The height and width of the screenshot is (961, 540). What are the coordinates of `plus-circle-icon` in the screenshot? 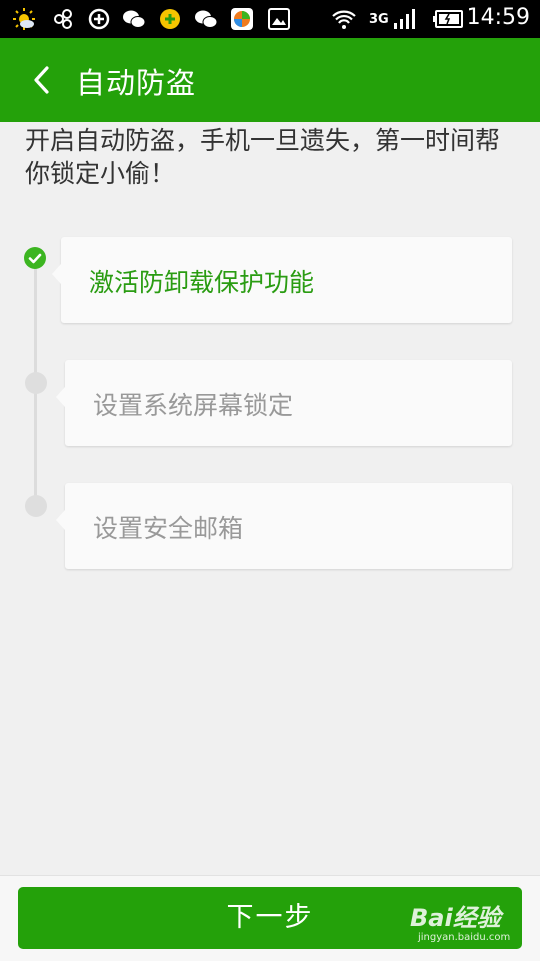 It's located at (99, 19).